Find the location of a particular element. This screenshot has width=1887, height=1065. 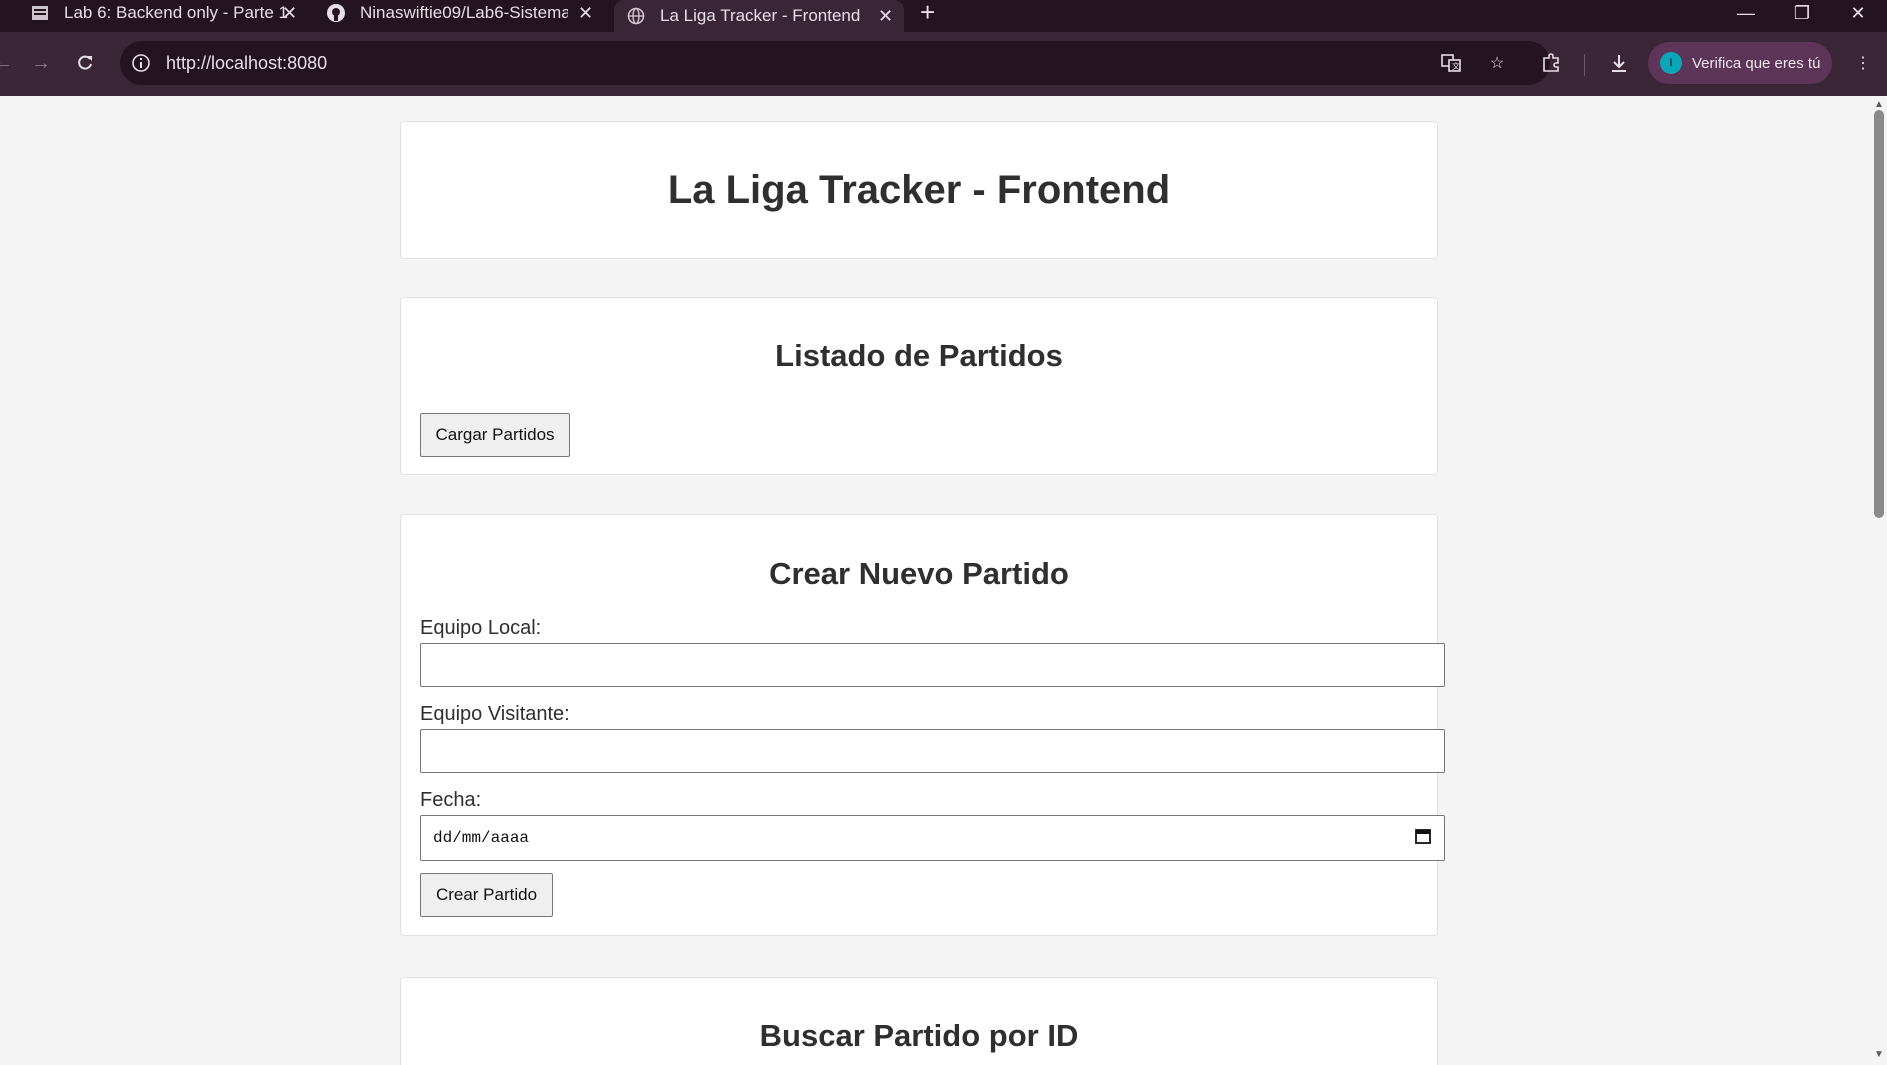

date-input: dd/mm/aaaa is located at coordinates (932, 838).